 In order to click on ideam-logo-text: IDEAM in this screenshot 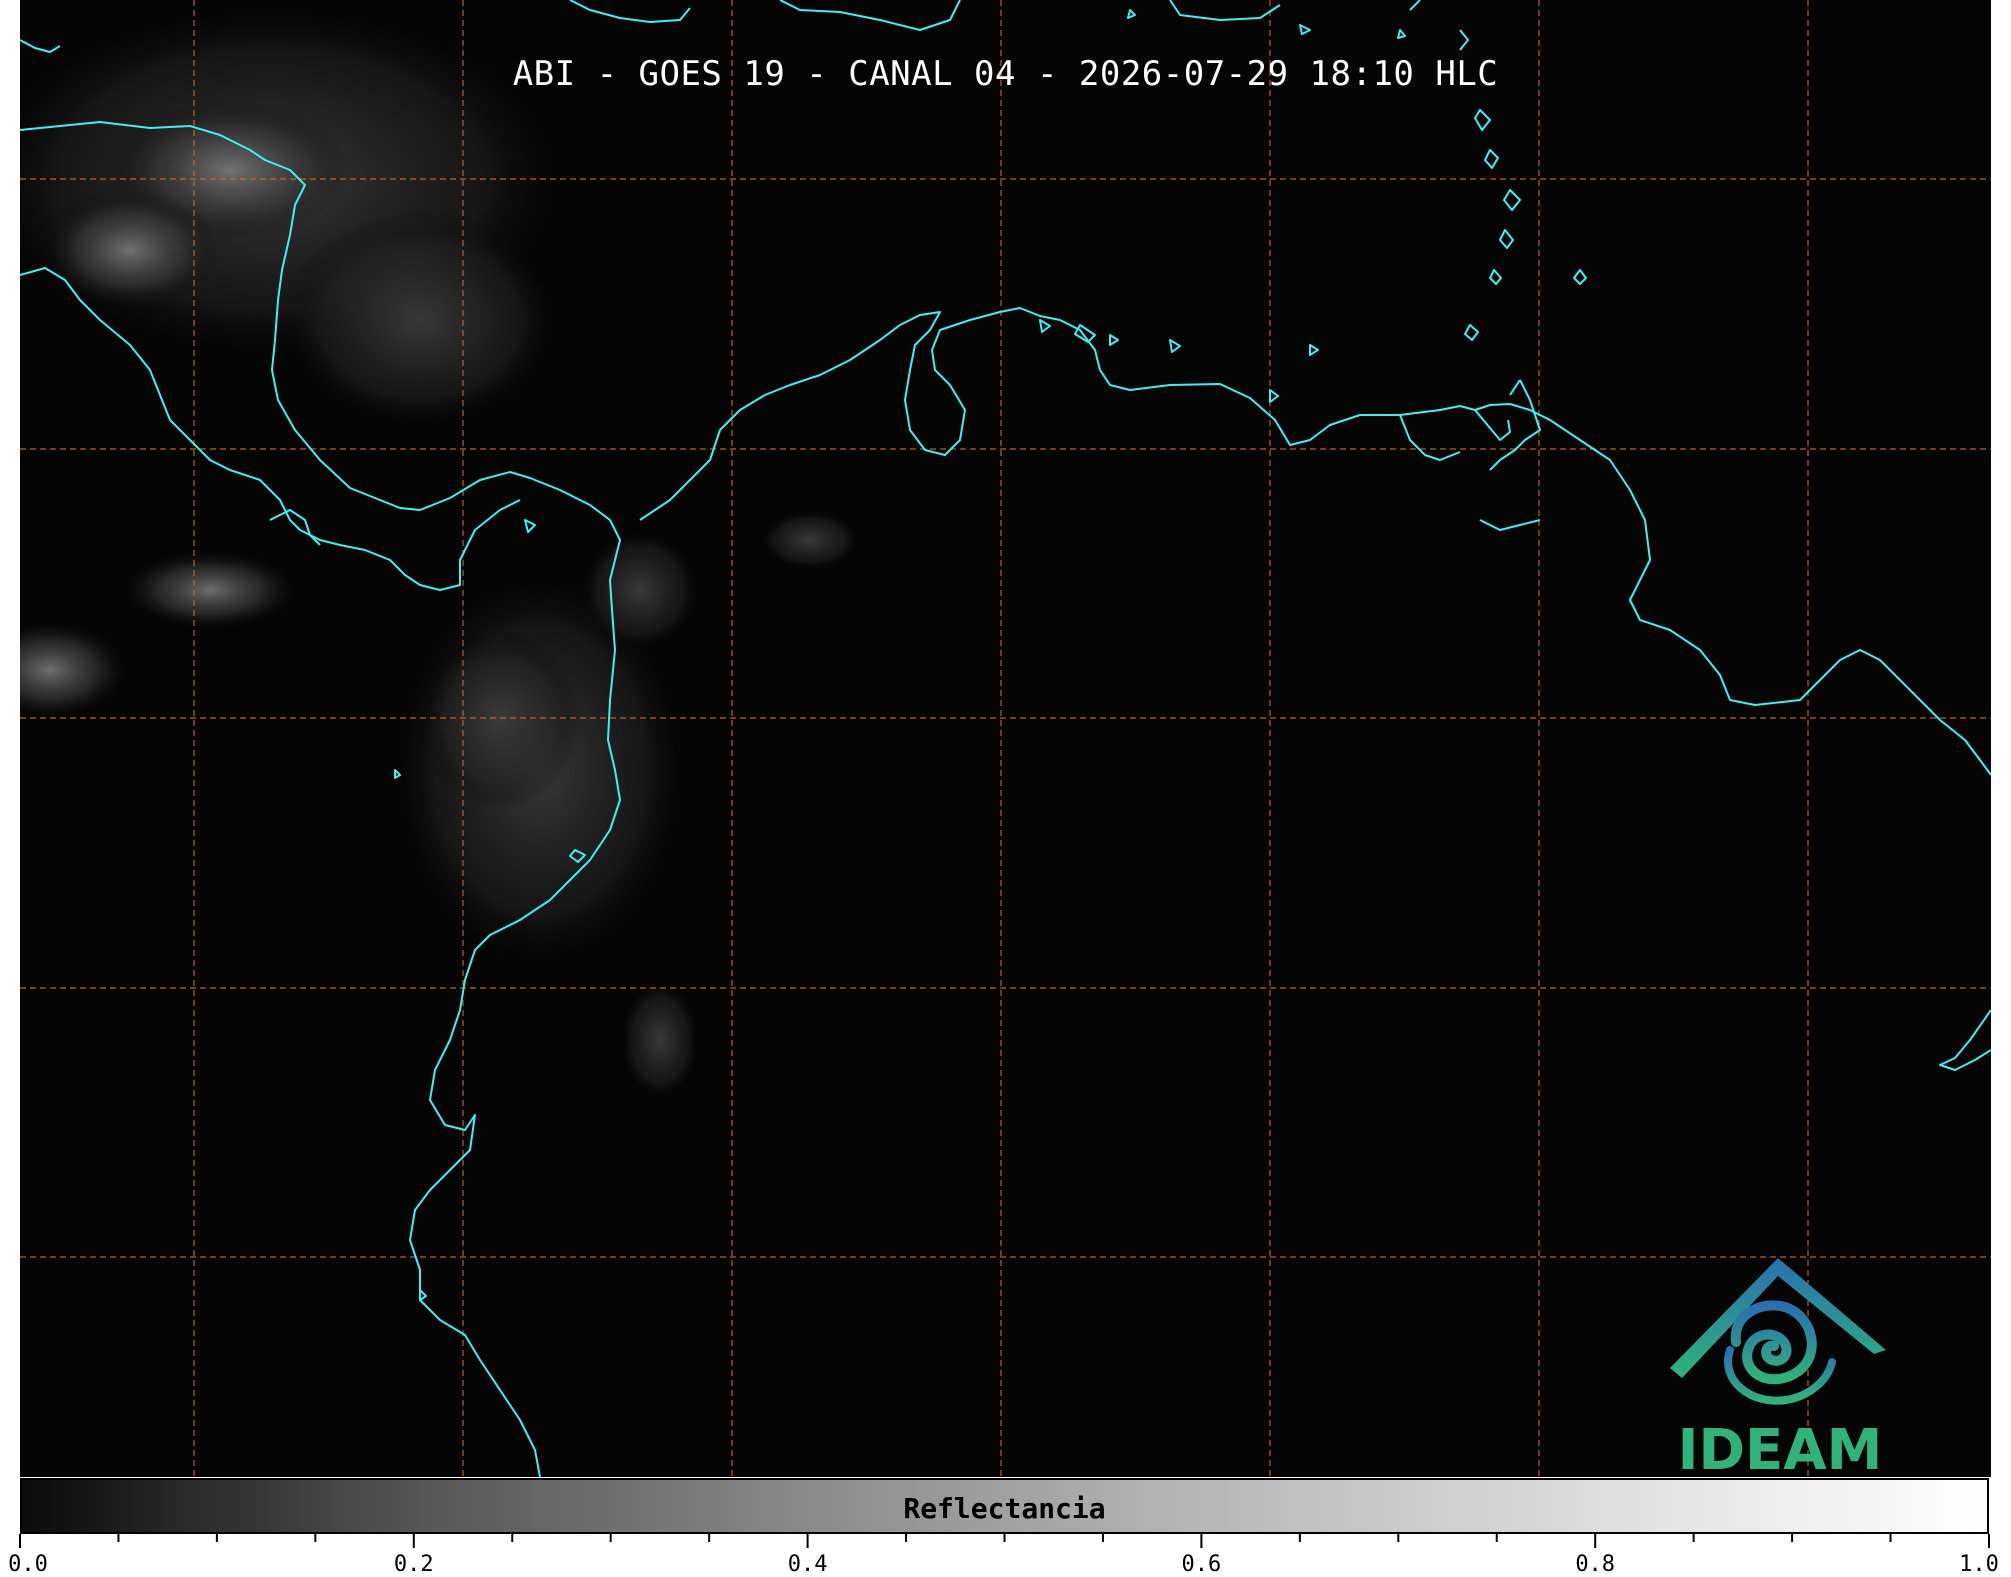, I will do `click(1780, 1447)`.